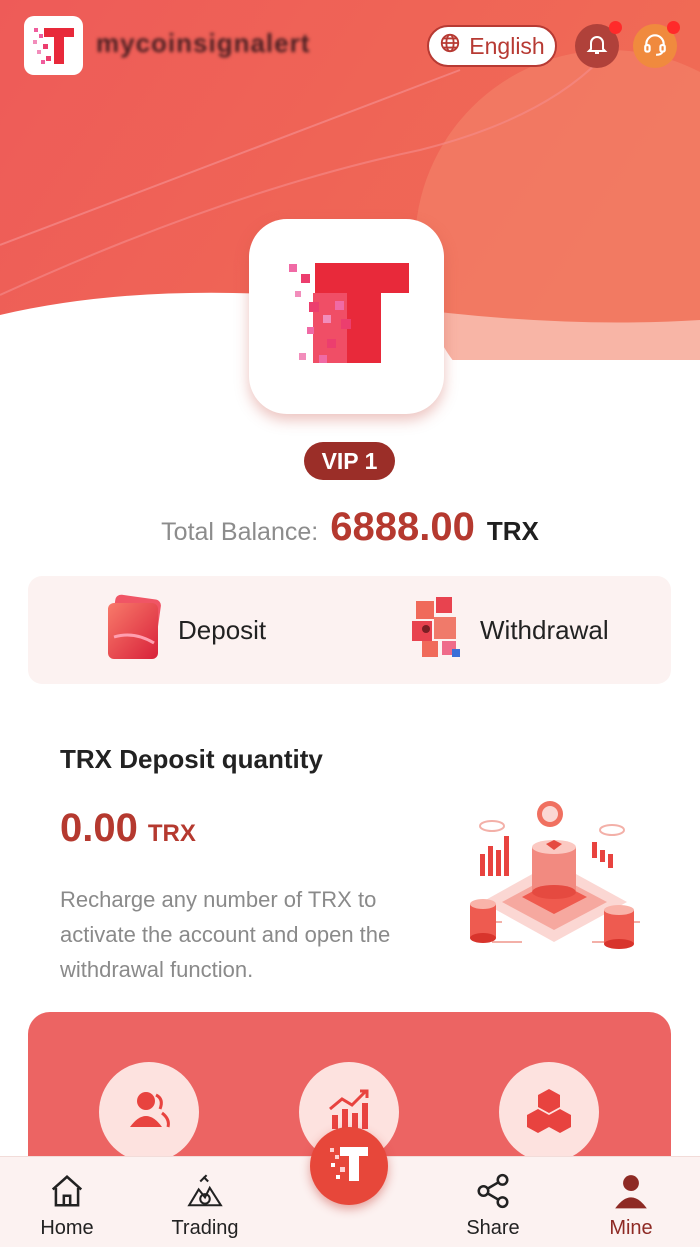 This screenshot has height=1247, width=700. I want to click on deposit-quantity-unit: TRX, so click(171, 833).